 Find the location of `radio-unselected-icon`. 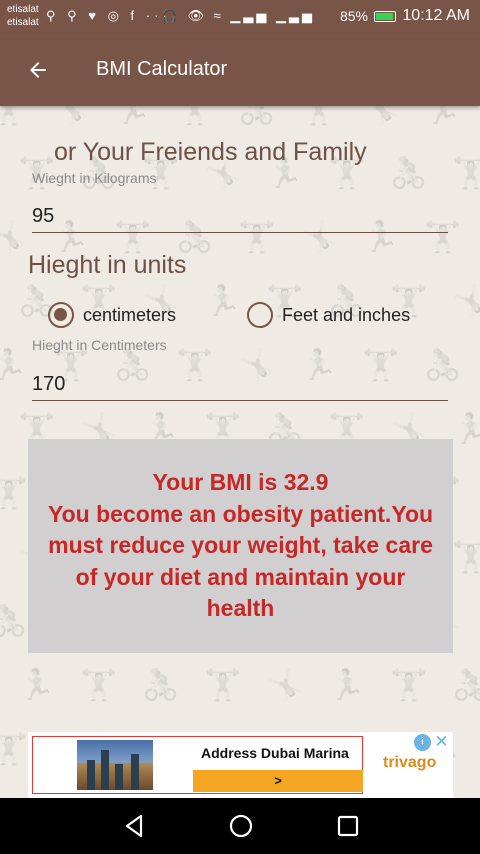

radio-unselected-icon is located at coordinates (260, 315).